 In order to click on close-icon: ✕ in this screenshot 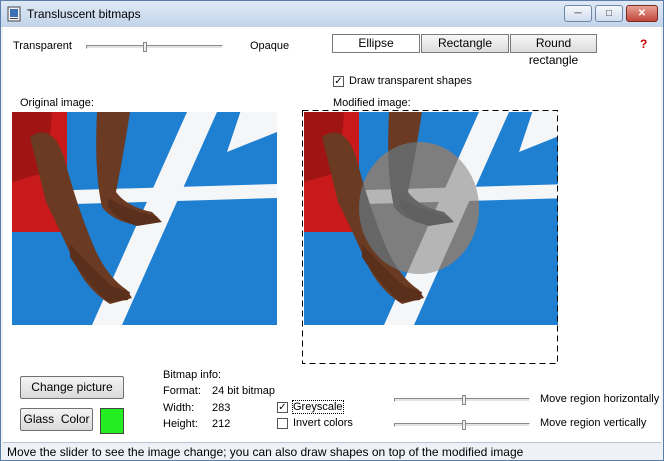, I will do `click(642, 13)`.